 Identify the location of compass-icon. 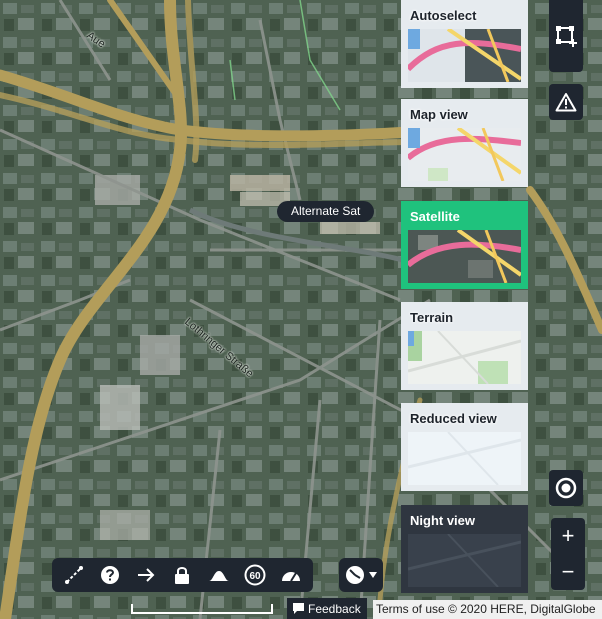
(361, 575).